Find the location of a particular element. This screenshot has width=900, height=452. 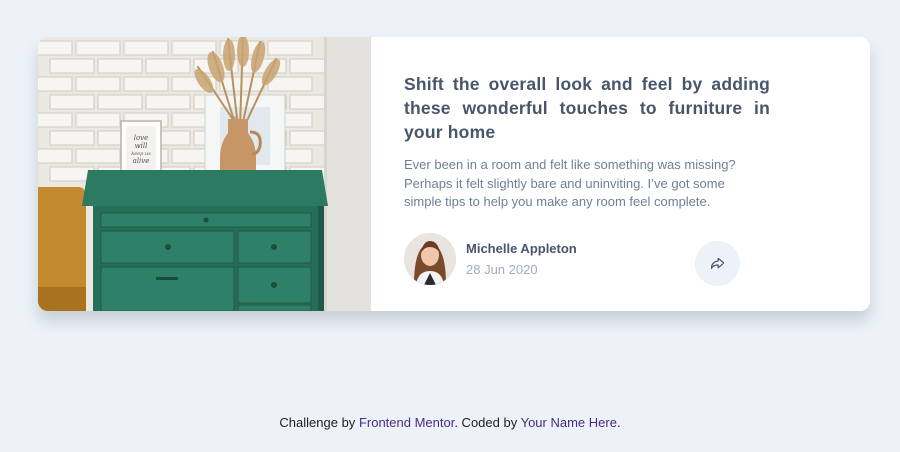

author-info: Michelle Appleton 28 Jun 2020 is located at coordinates (490, 259).